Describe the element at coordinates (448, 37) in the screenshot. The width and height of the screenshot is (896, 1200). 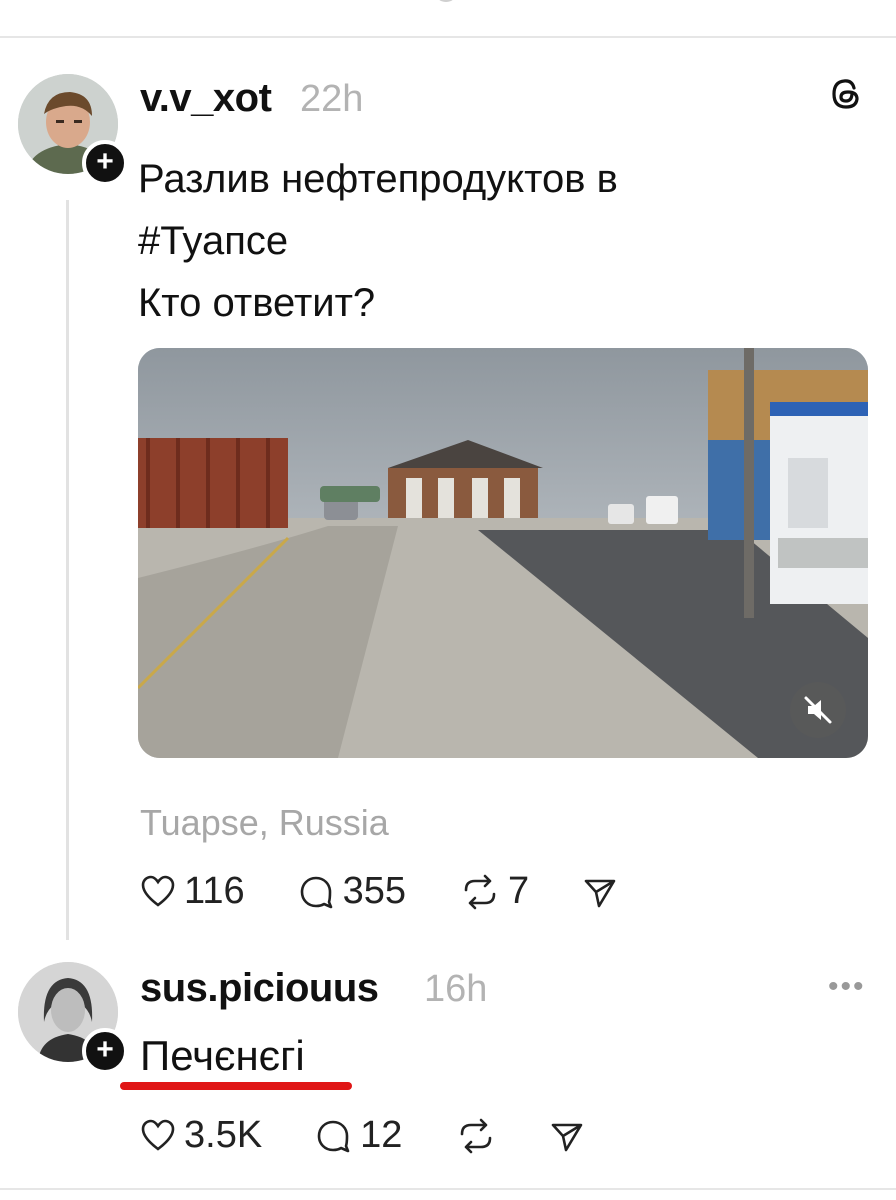
I see `top-divider` at that location.